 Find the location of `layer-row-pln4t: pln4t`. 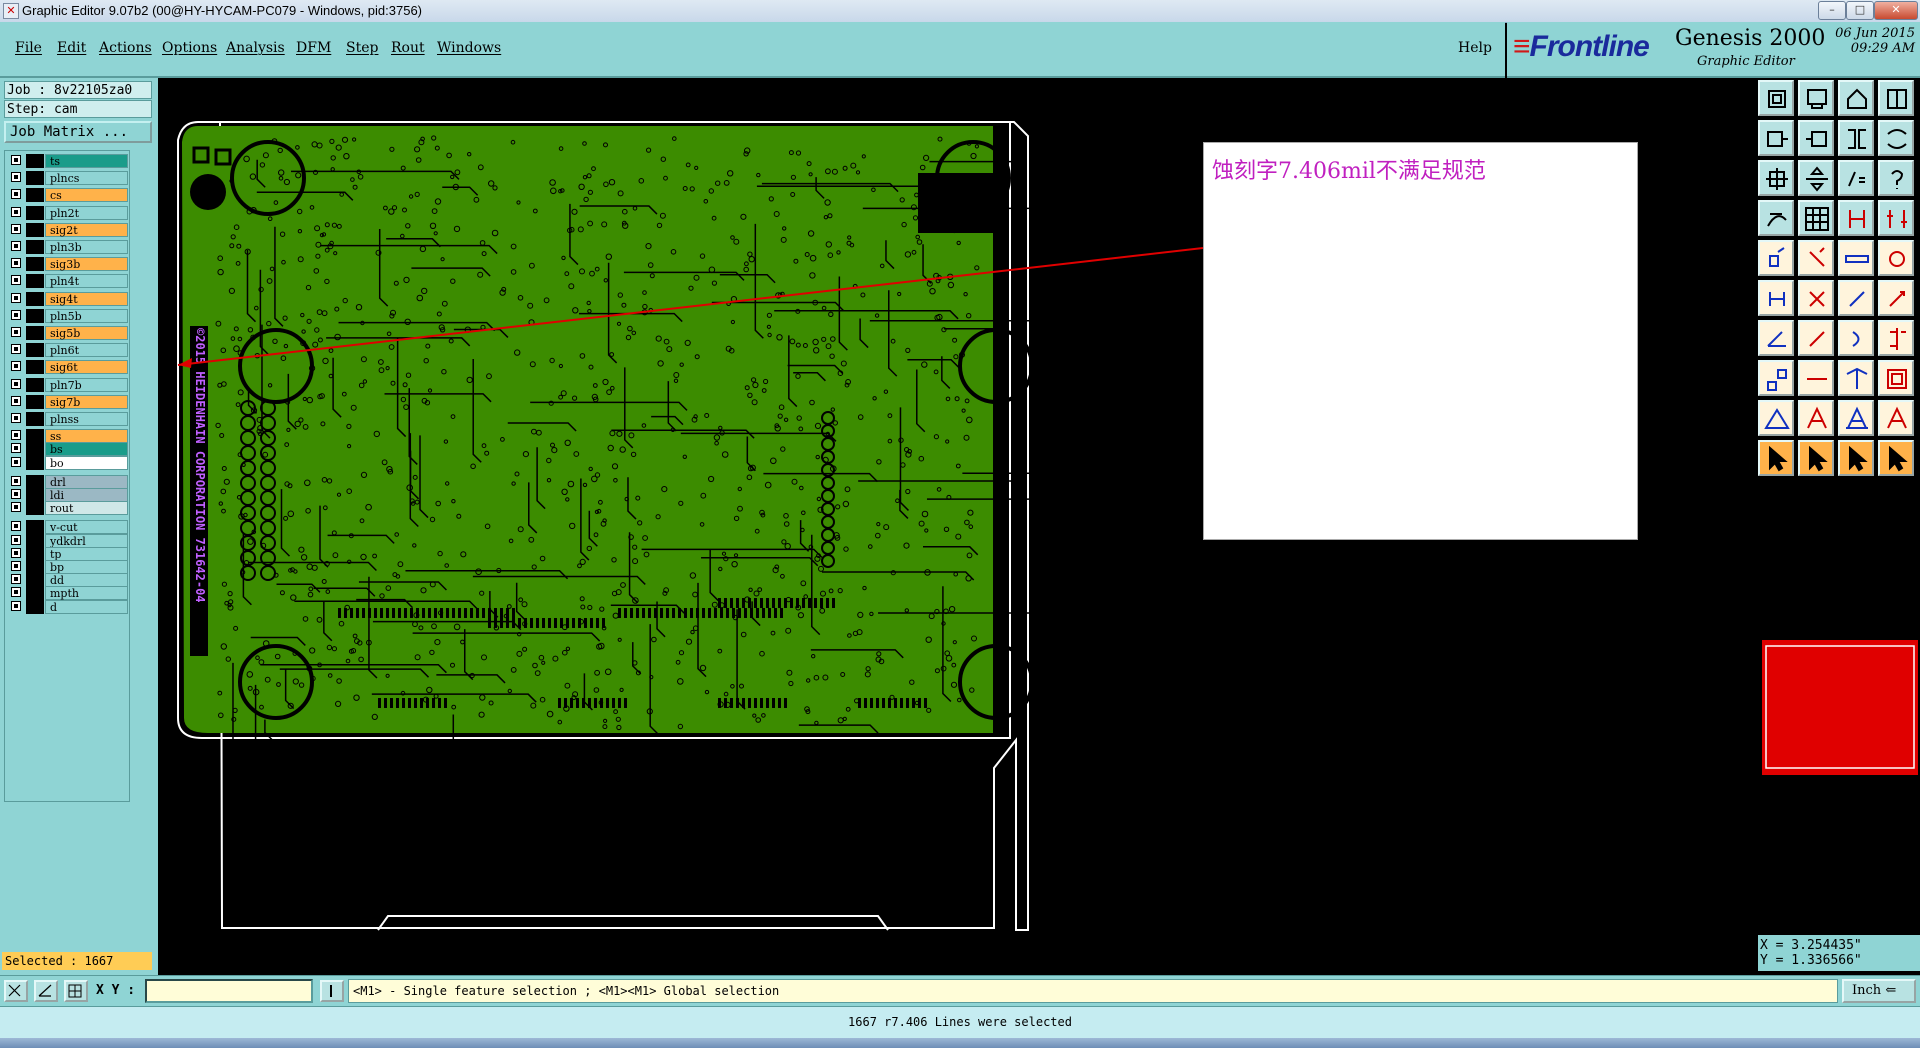

layer-row-pln4t: pln4t is located at coordinates (68, 281).